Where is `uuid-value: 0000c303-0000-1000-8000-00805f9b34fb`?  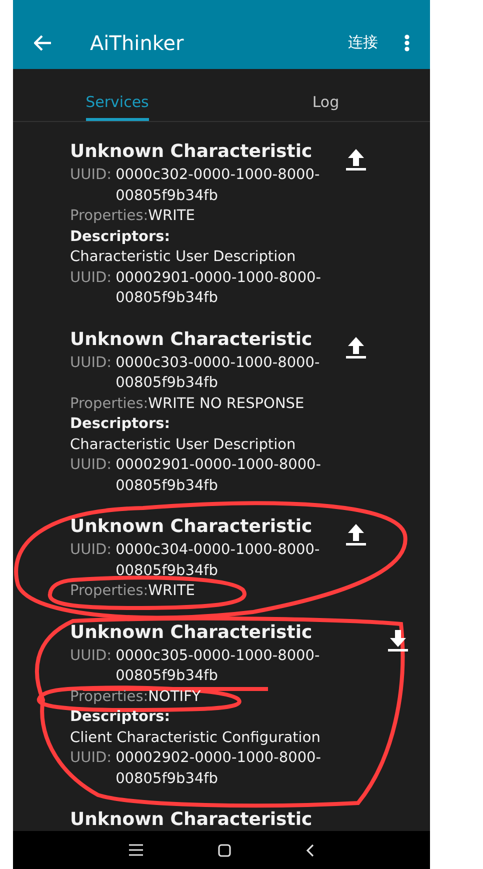
uuid-value: 0000c303-0000-1000-8000-00805f9b34fb is located at coordinates (218, 373).